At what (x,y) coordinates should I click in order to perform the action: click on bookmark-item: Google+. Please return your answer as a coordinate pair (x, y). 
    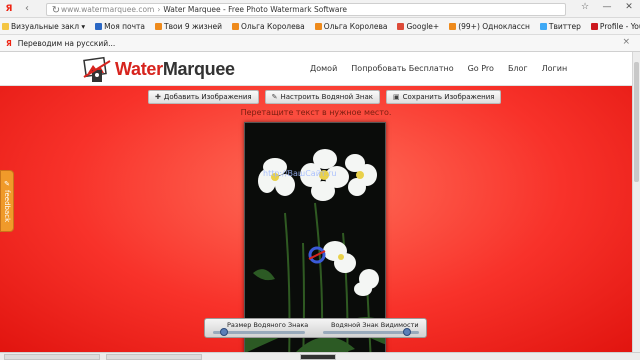
    Looking at the image, I should click on (418, 26).